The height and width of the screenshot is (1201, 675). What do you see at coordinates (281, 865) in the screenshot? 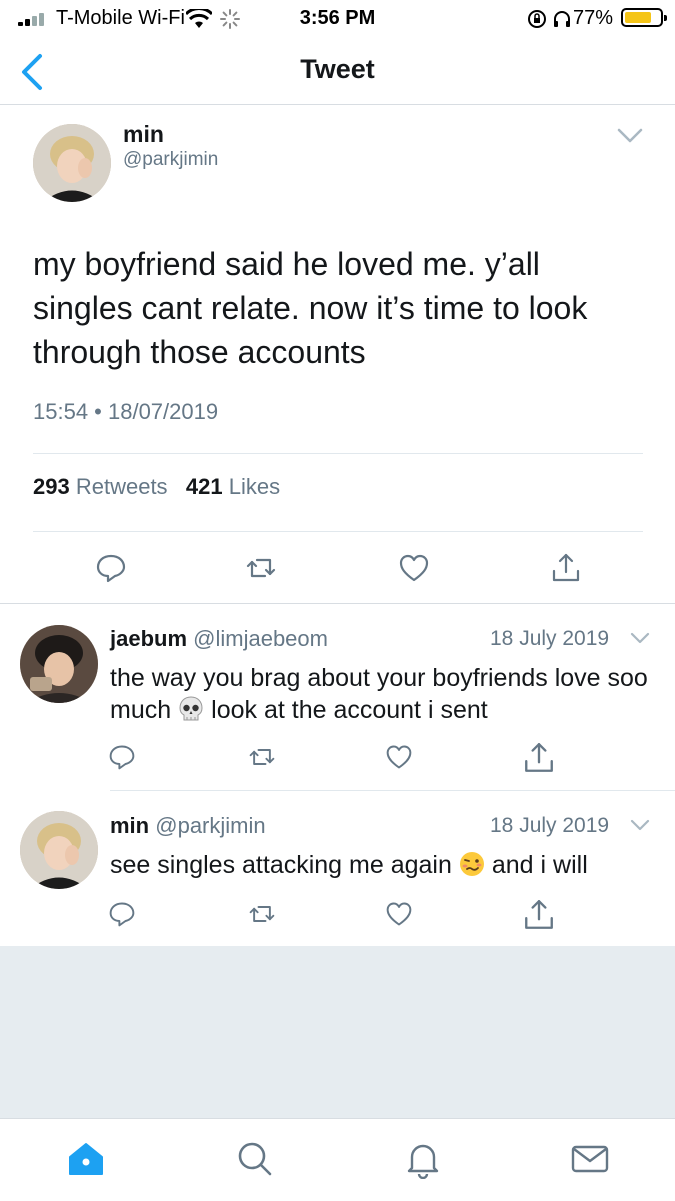
I see `reply-text-part: see singles attacking me again` at bounding box center [281, 865].